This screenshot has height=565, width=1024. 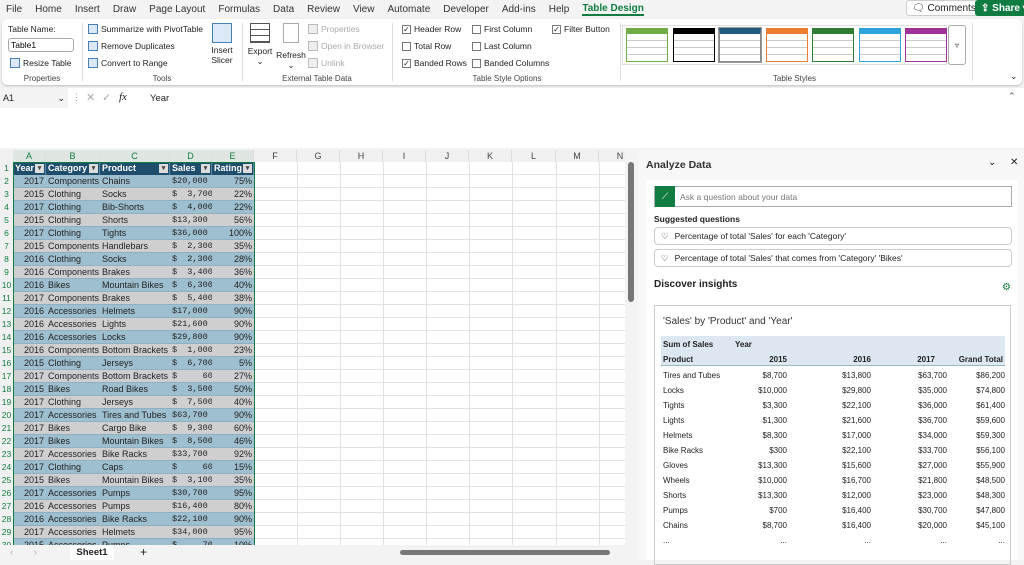 What do you see at coordinates (233, 220) in the screenshot?
I see `table-cell: 56%` at bounding box center [233, 220].